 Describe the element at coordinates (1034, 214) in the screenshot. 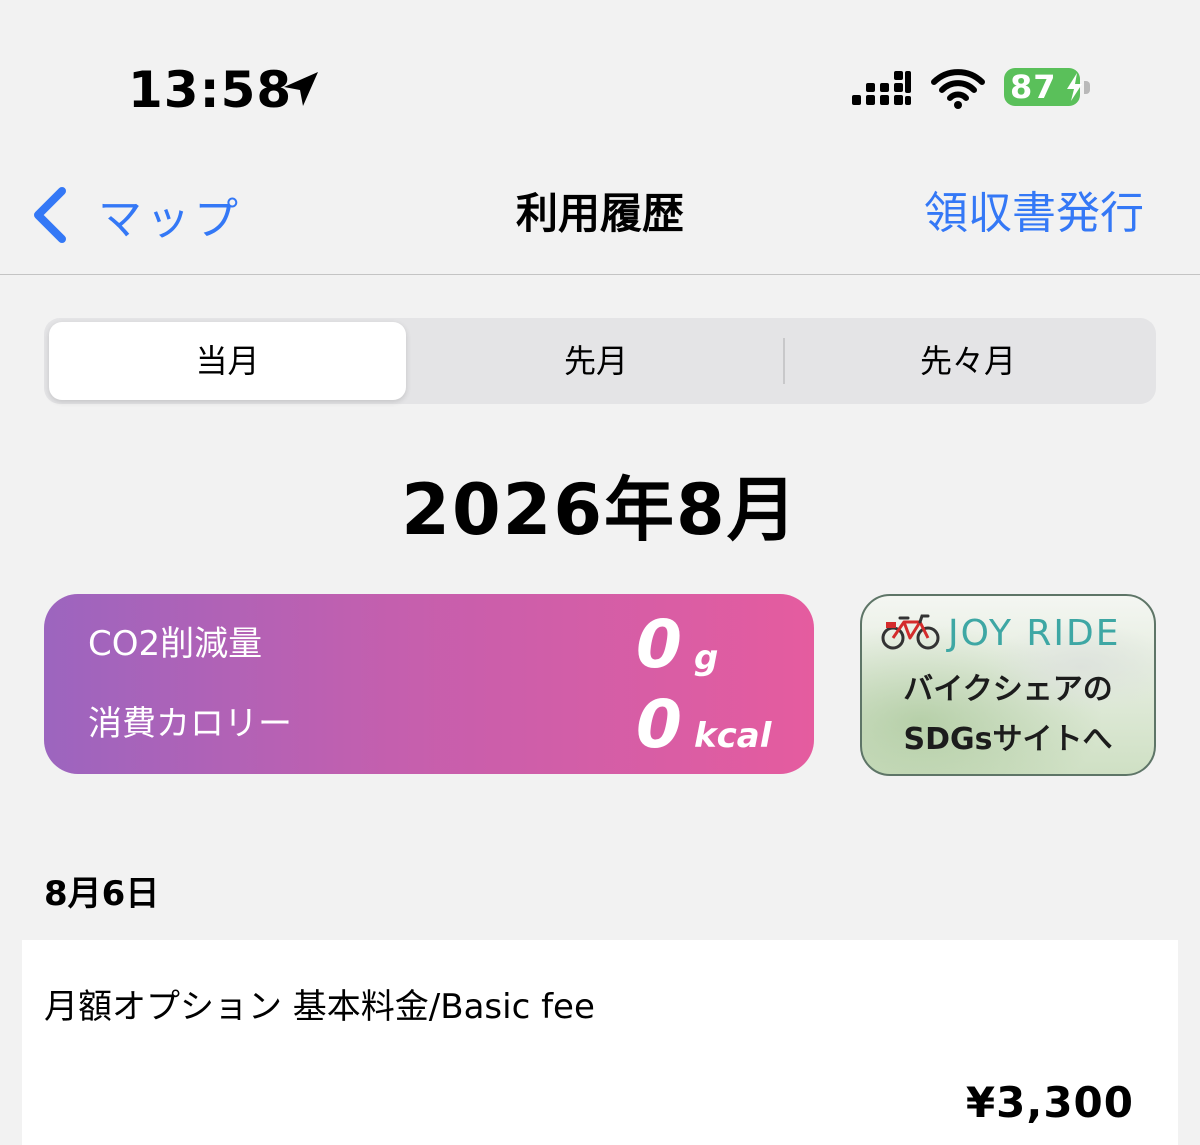

I see `issue-receipt-button: 領収書発行` at that location.